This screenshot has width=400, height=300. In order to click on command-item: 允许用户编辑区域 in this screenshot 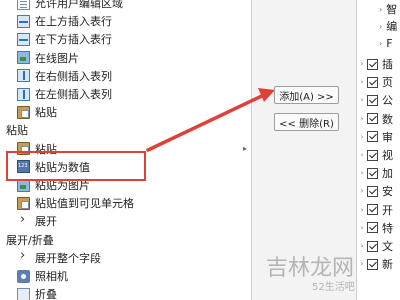, I will do `click(125, 6)`.